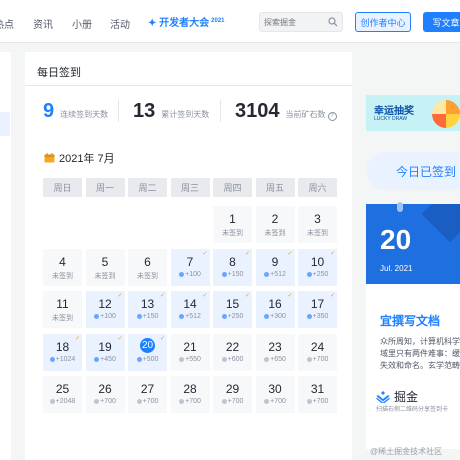 The height and width of the screenshot is (460, 460). Describe the element at coordinates (232, 394) in the screenshot. I see `calendar-day-cell: 29 +700` at that location.